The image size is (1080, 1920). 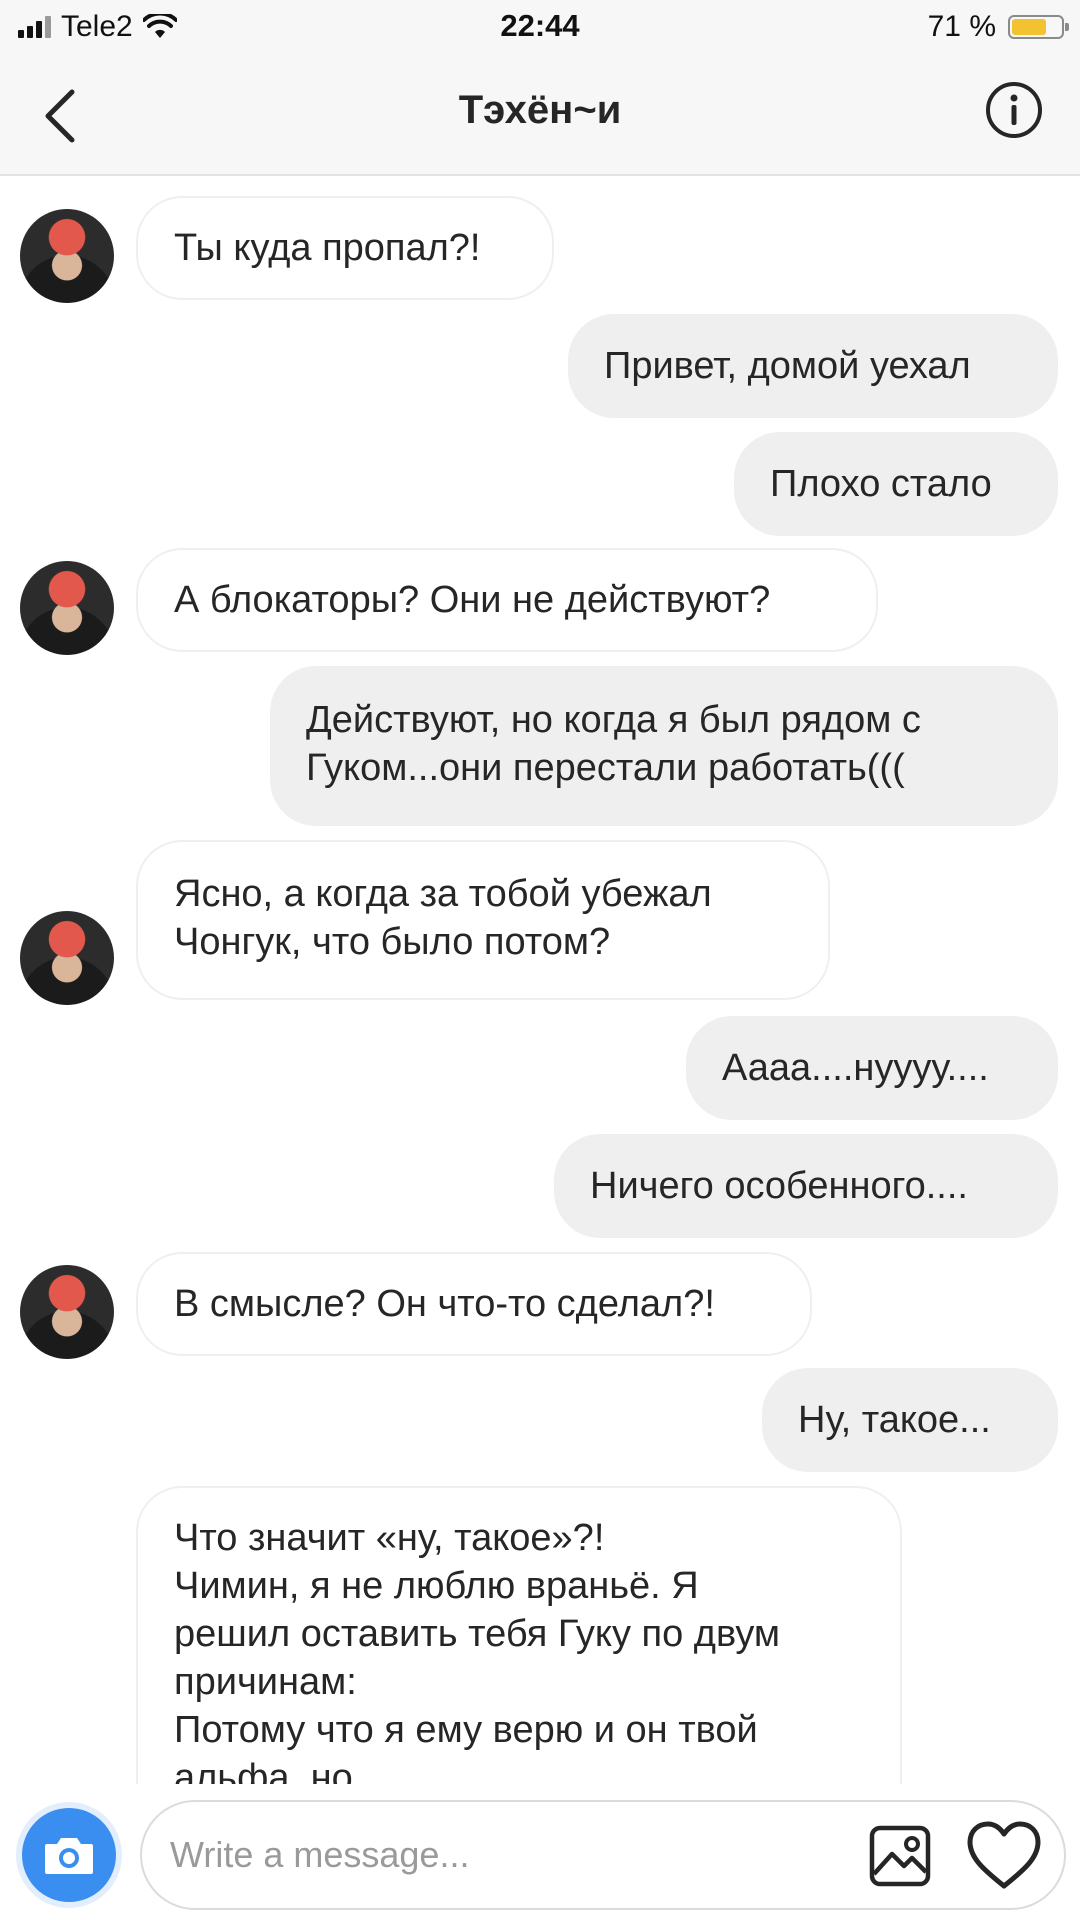 What do you see at coordinates (263, 1770) in the screenshot?
I see `message-line: альфа, но` at bounding box center [263, 1770].